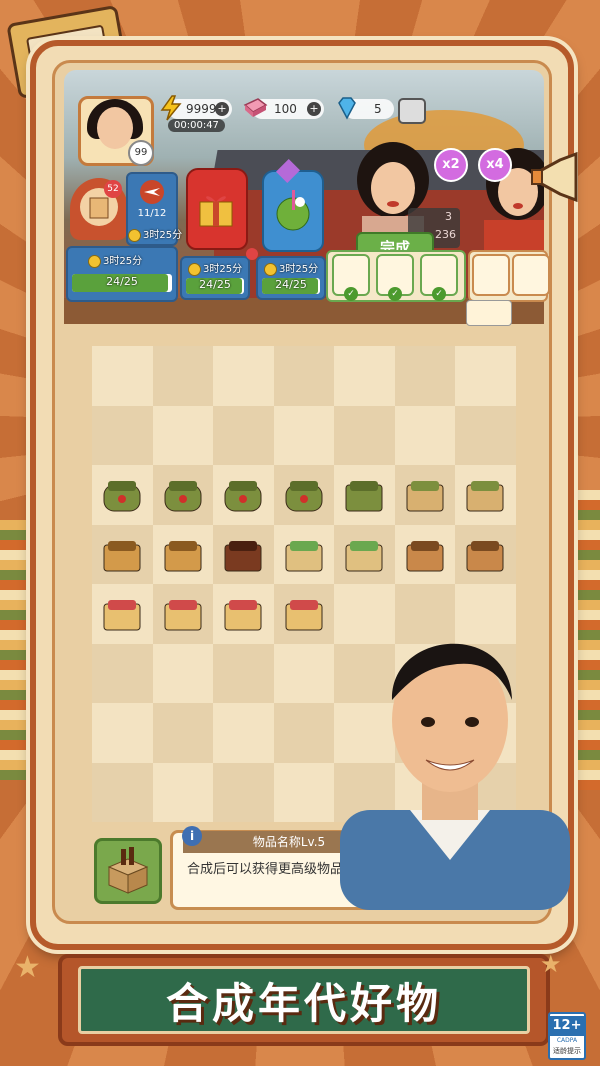 The width and height of the screenshot is (600, 1066). Describe the element at coordinates (448, 216) in the screenshot. I see `order-counter-a: 3` at that location.